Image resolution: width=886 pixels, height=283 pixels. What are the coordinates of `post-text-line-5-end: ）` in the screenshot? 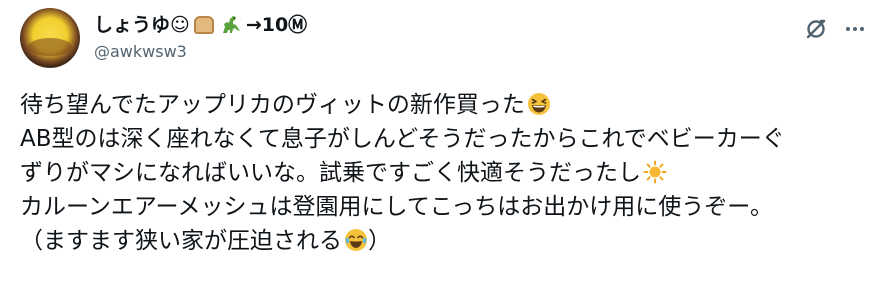 It's located at (379, 241).